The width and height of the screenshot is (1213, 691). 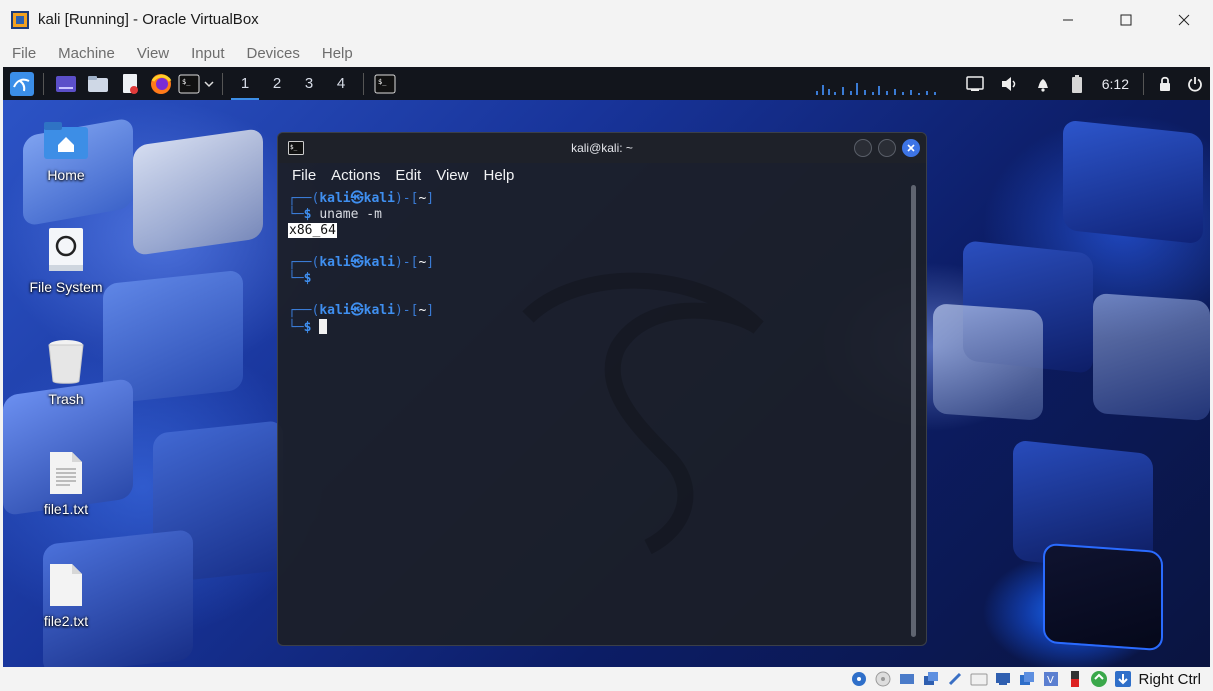 I want to click on terminal-launcher: $_, so click(x=189, y=83).